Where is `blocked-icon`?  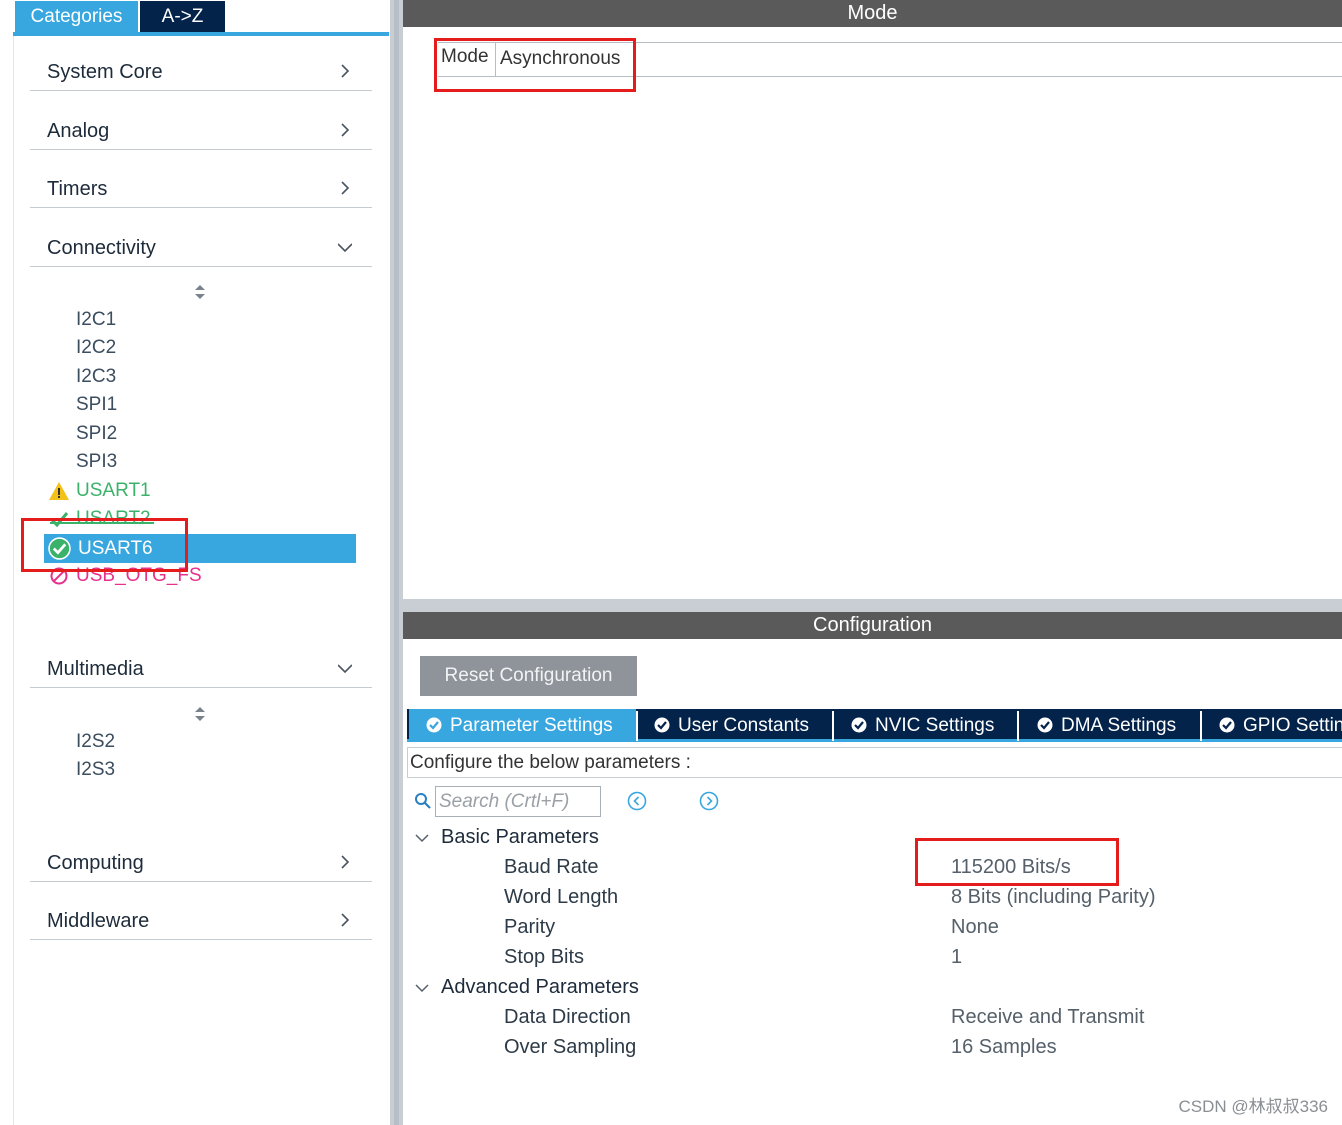 blocked-icon is located at coordinates (59, 576).